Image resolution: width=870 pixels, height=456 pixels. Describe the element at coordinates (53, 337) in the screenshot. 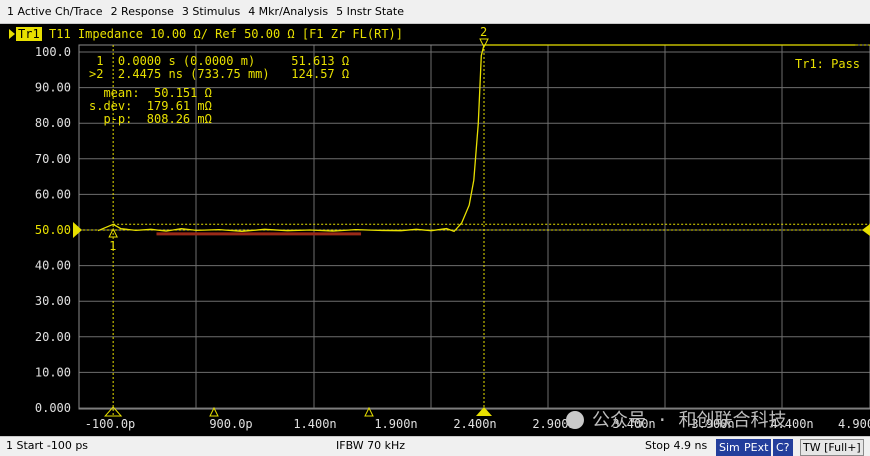

I see `y-tick-label: 20.00` at that location.